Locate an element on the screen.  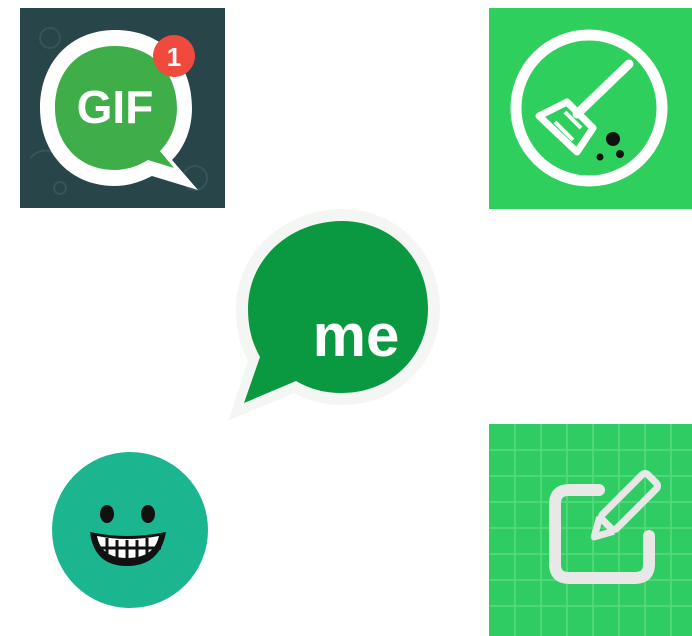
notes-app-icon is located at coordinates (590, 530).